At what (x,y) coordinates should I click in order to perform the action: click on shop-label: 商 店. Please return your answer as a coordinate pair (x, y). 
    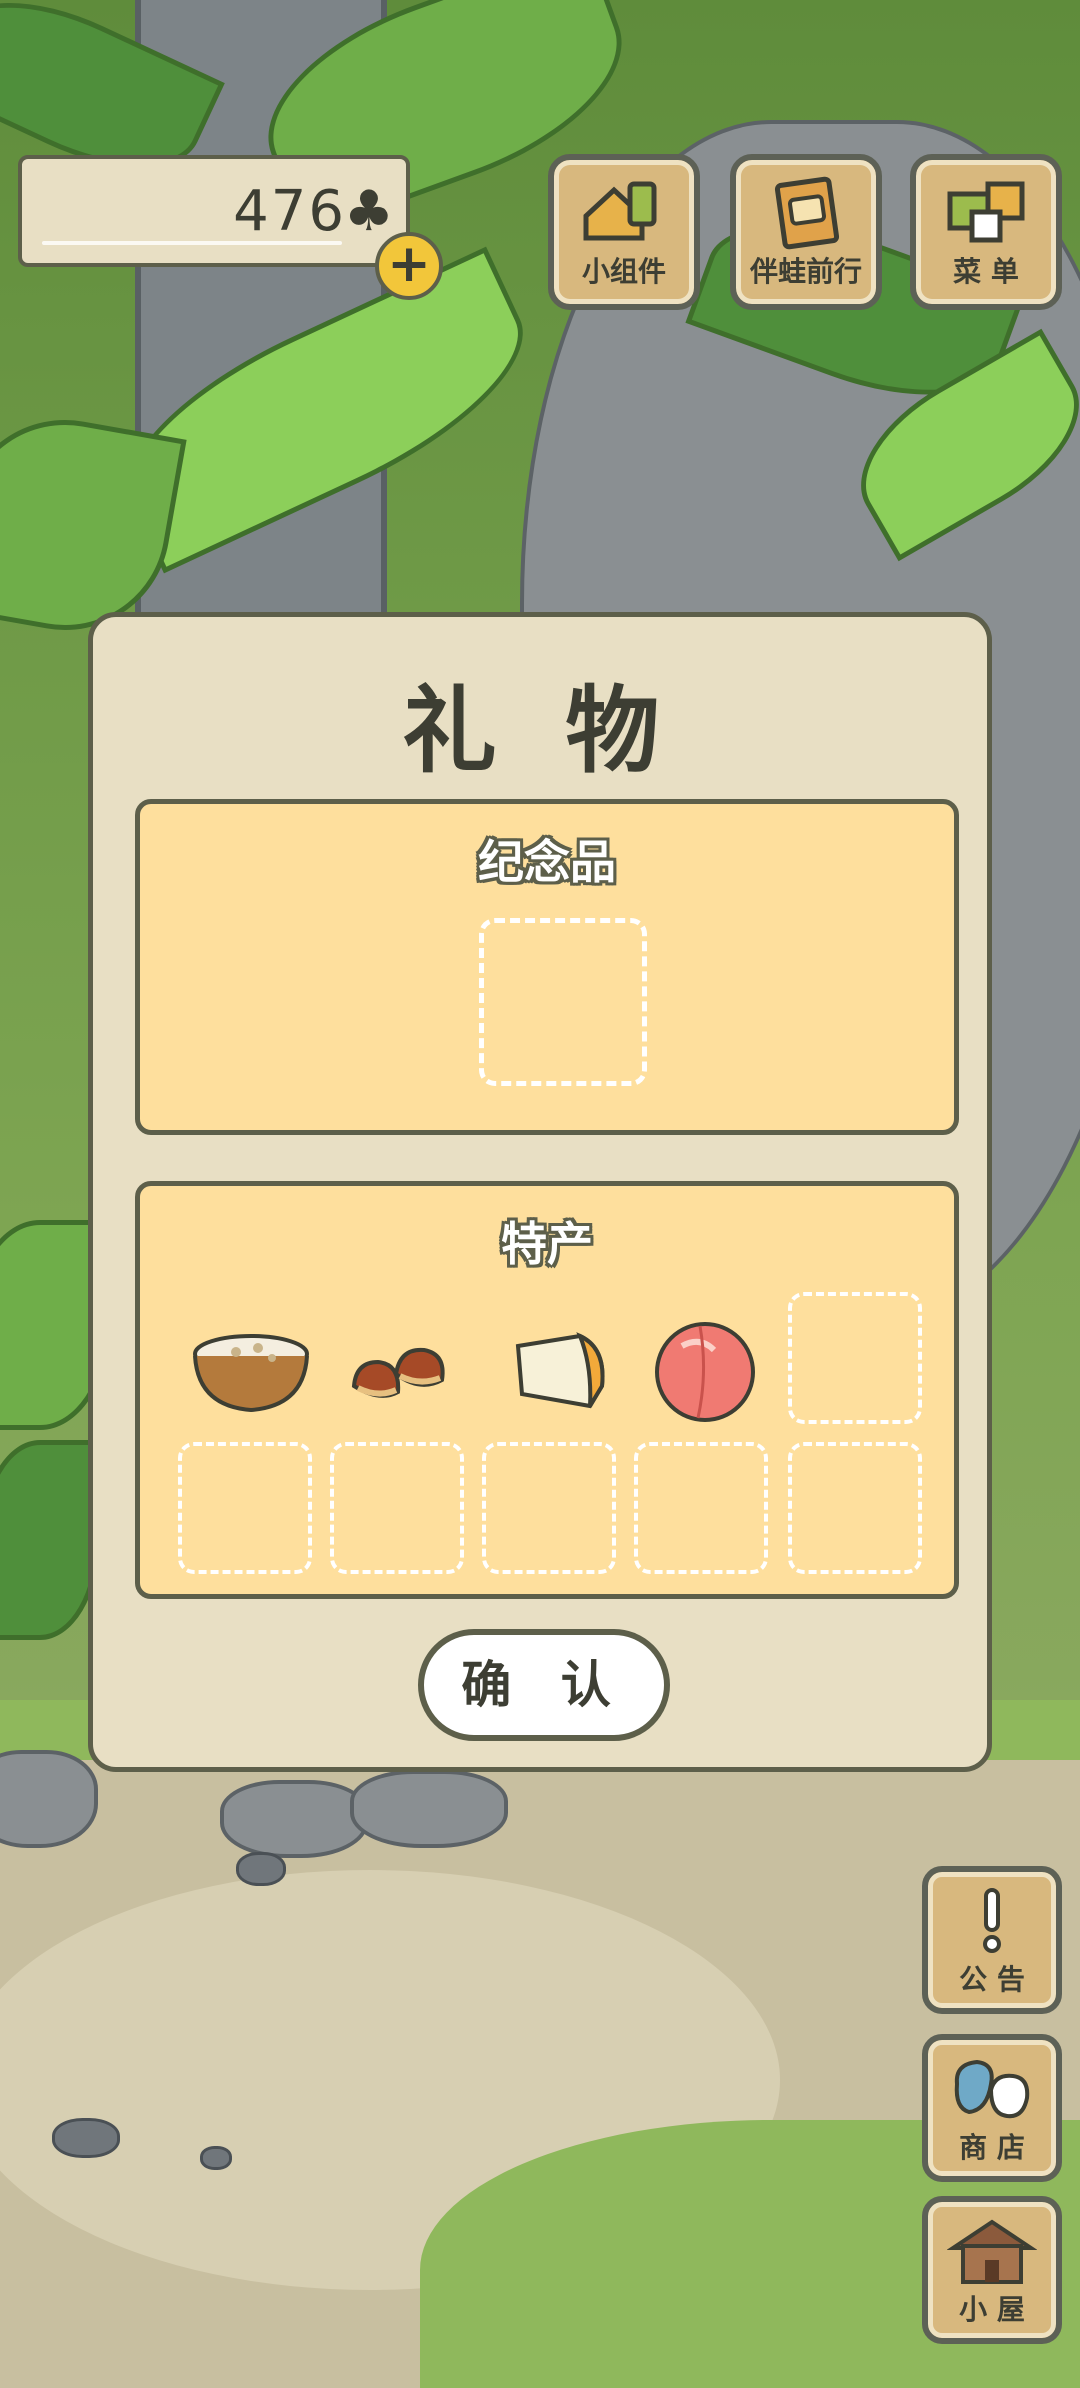
    Looking at the image, I should click on (992, 2147).